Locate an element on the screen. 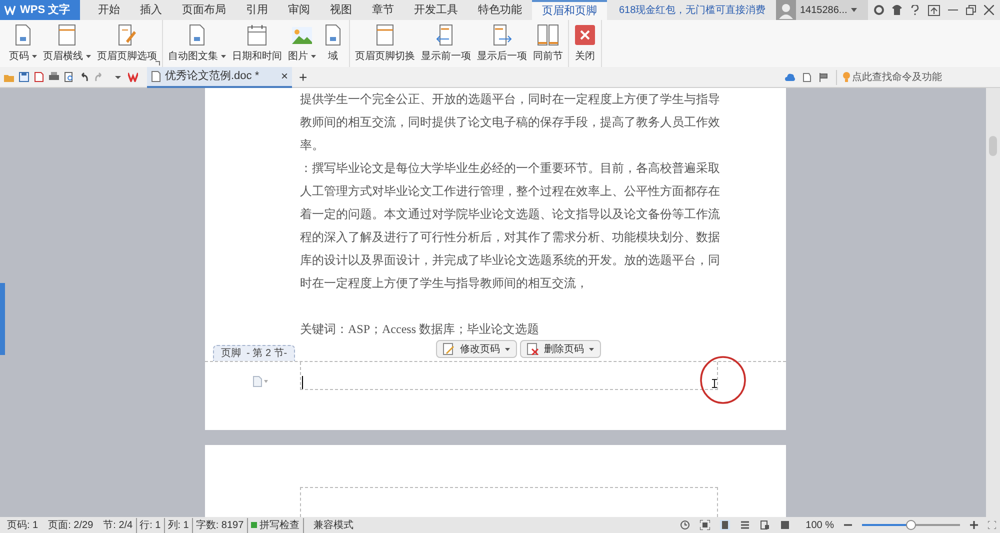  footer-toolbar-button: 删除页码 is located at coordinates (560, 349).